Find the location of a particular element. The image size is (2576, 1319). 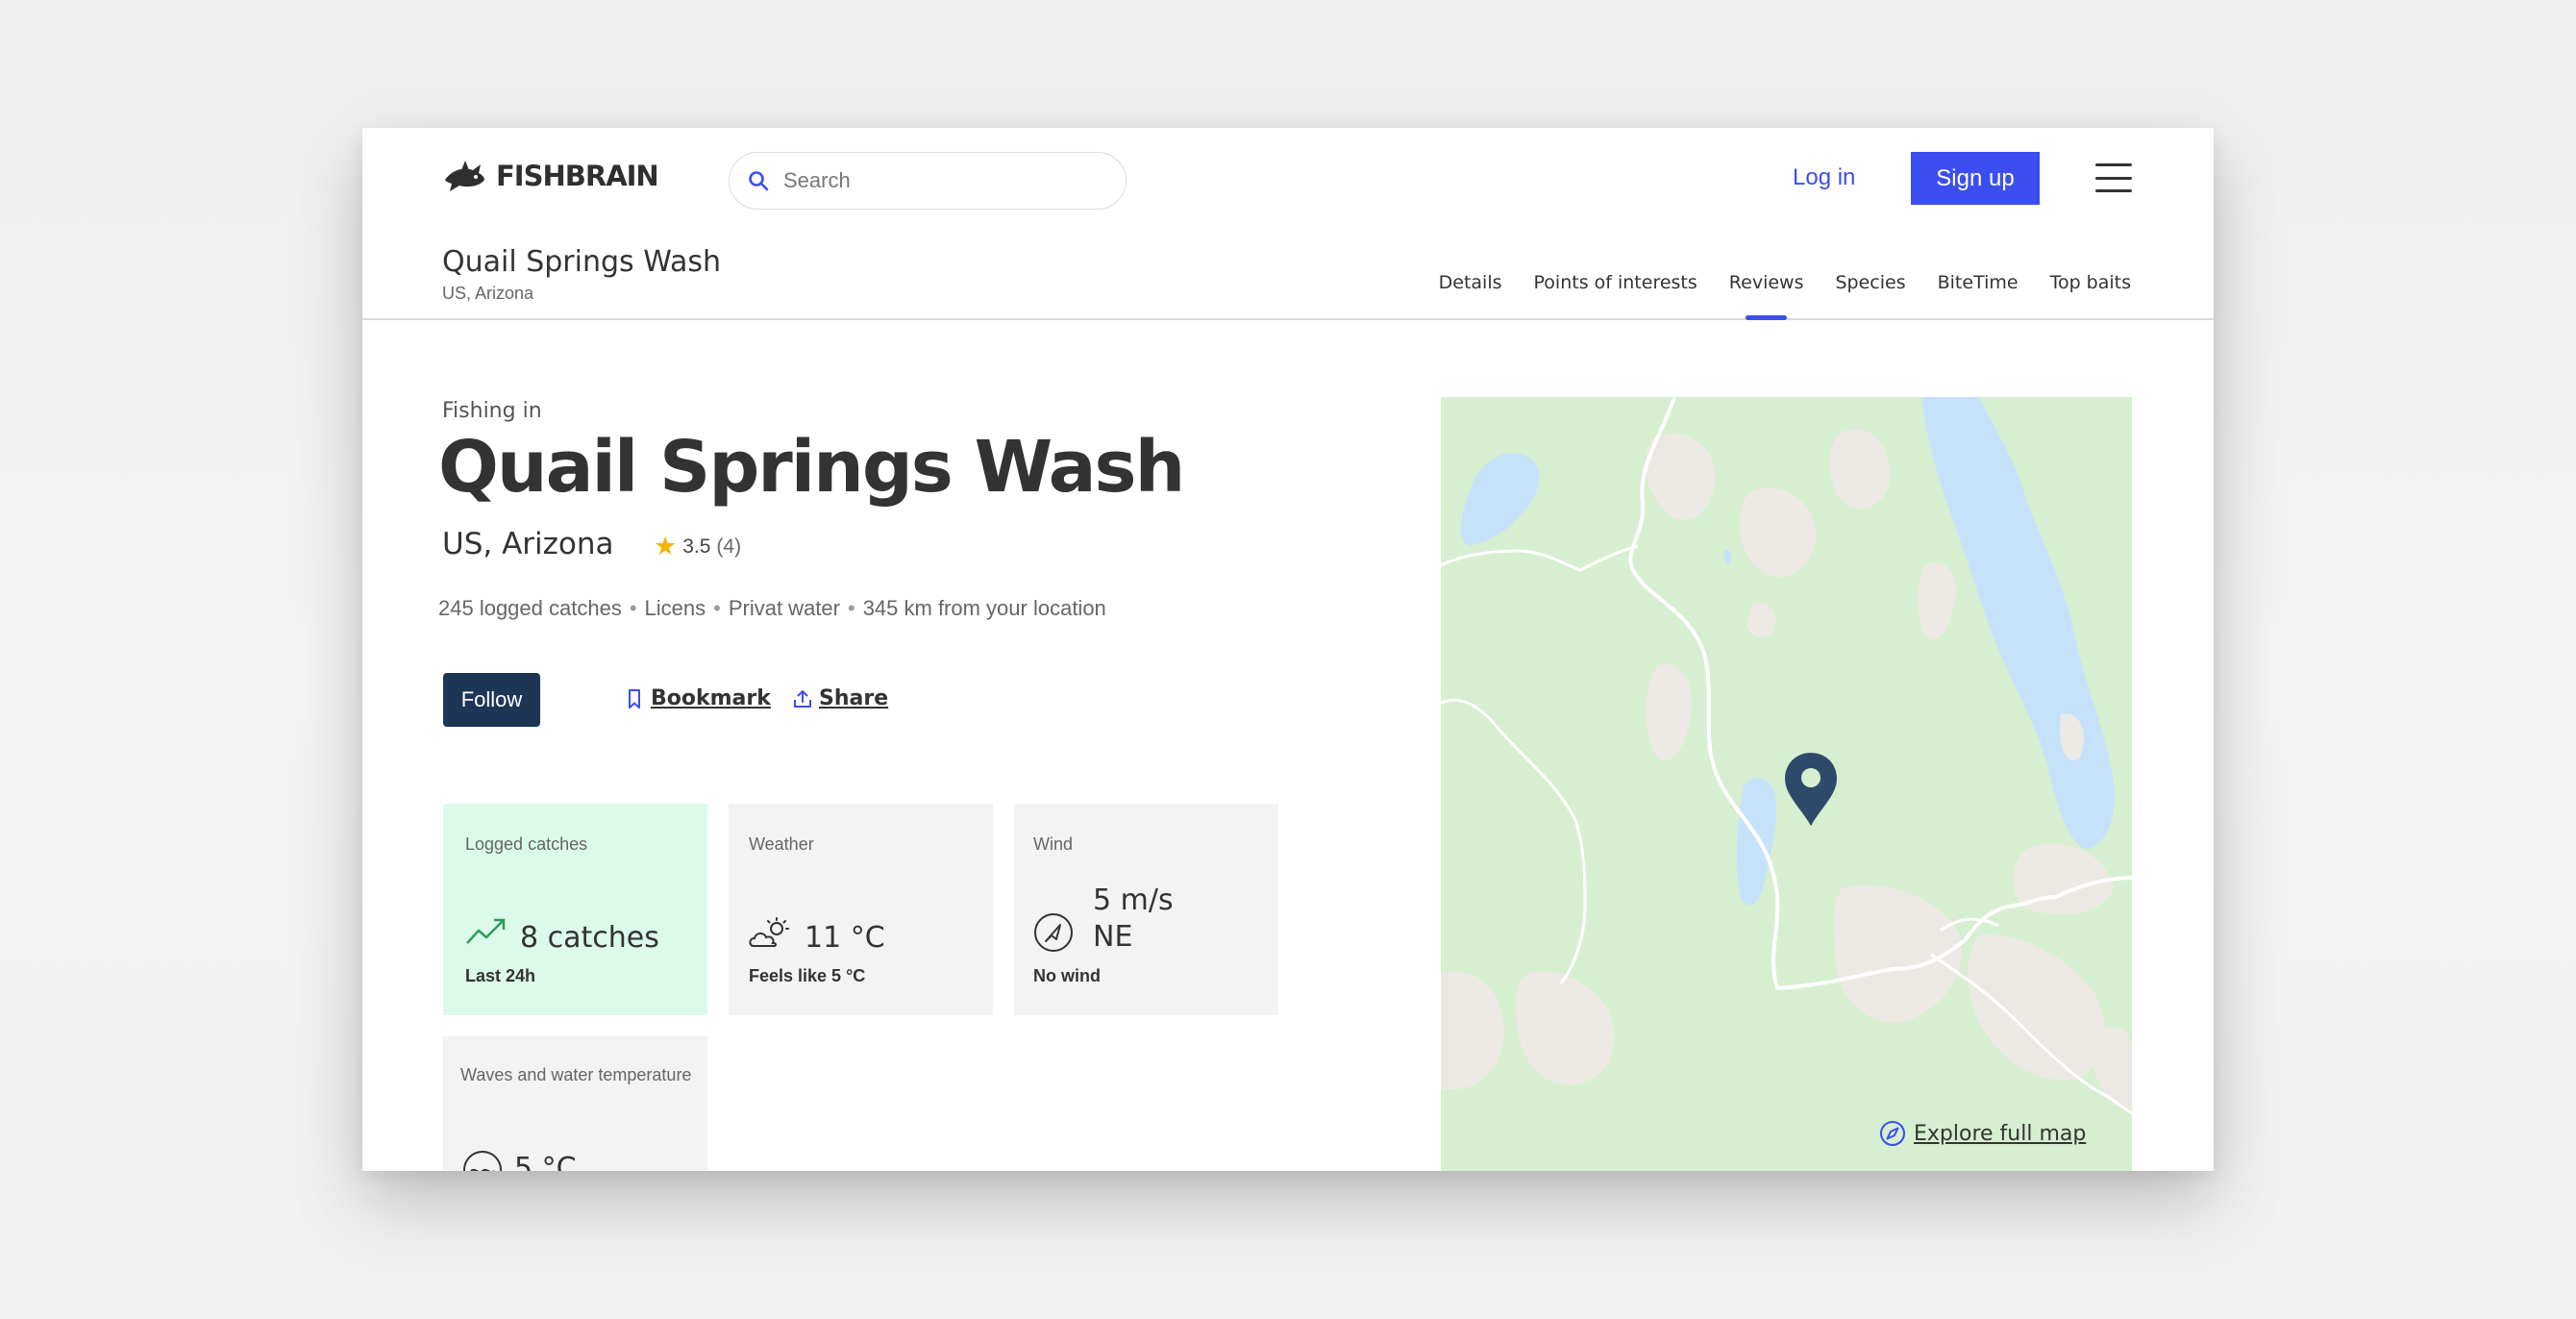

tab-reviews: Reviews is located at coordinates (1766, 296).